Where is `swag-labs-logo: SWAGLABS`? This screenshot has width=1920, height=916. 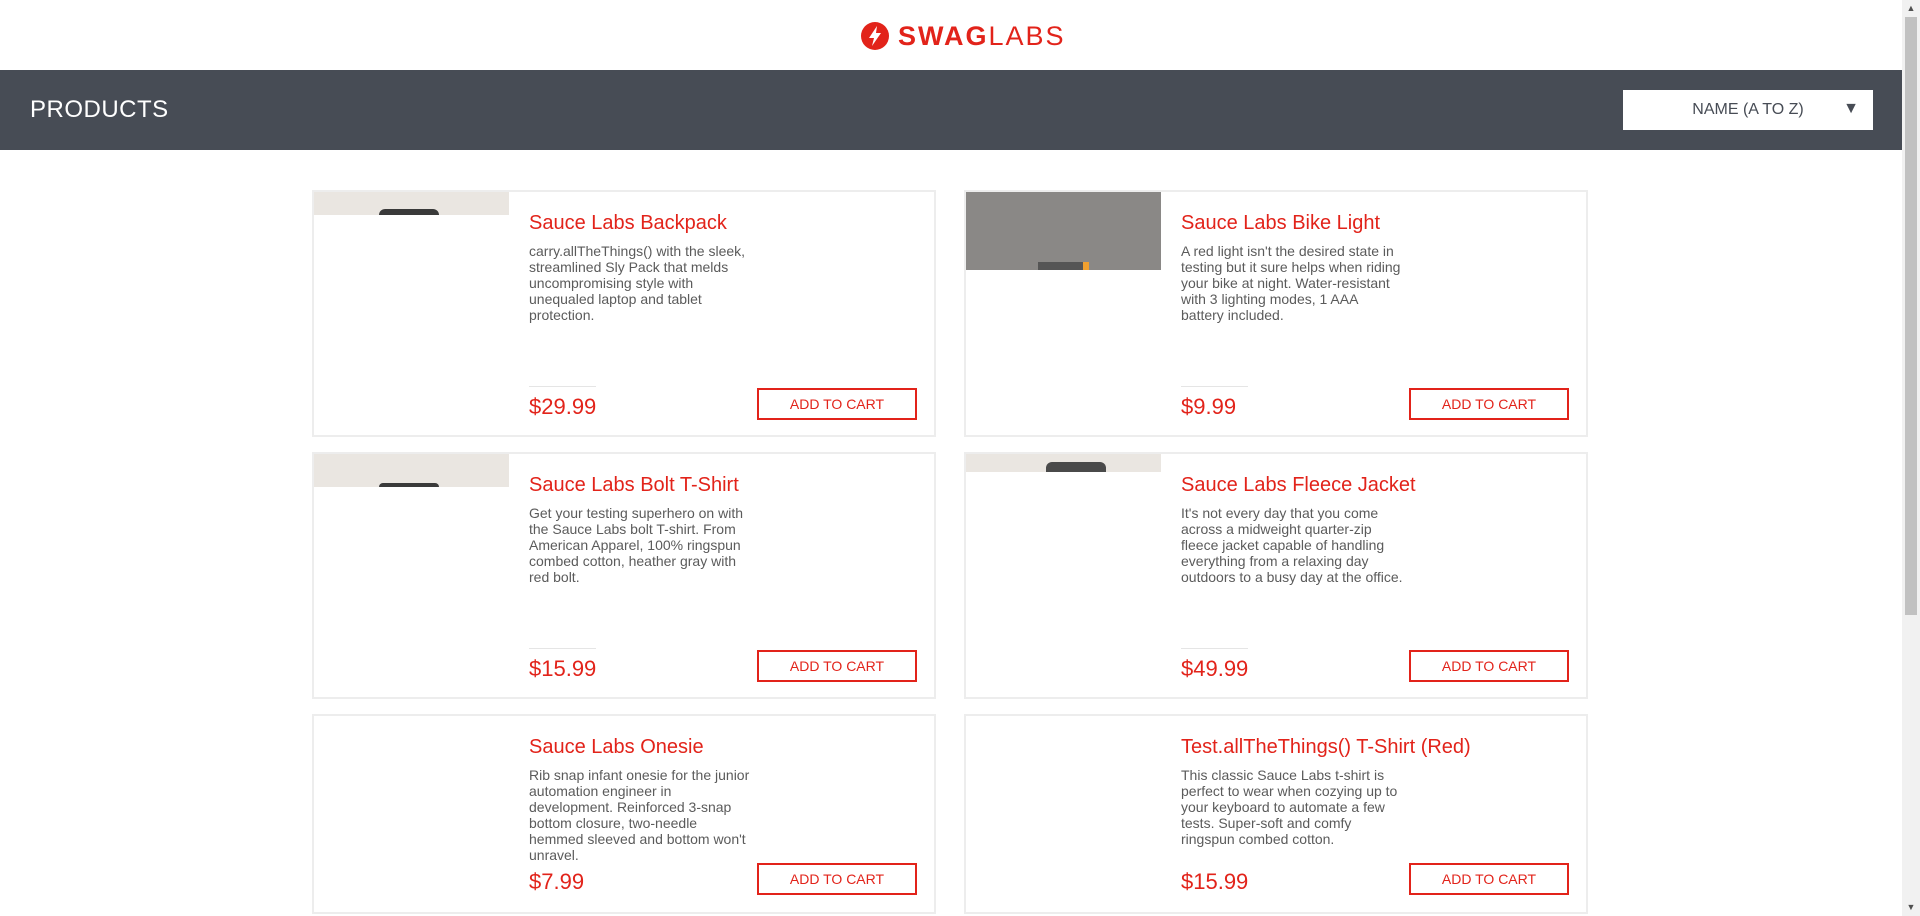 swag-labs-logo: SWAGLABS is located at coordinates (963, 36).